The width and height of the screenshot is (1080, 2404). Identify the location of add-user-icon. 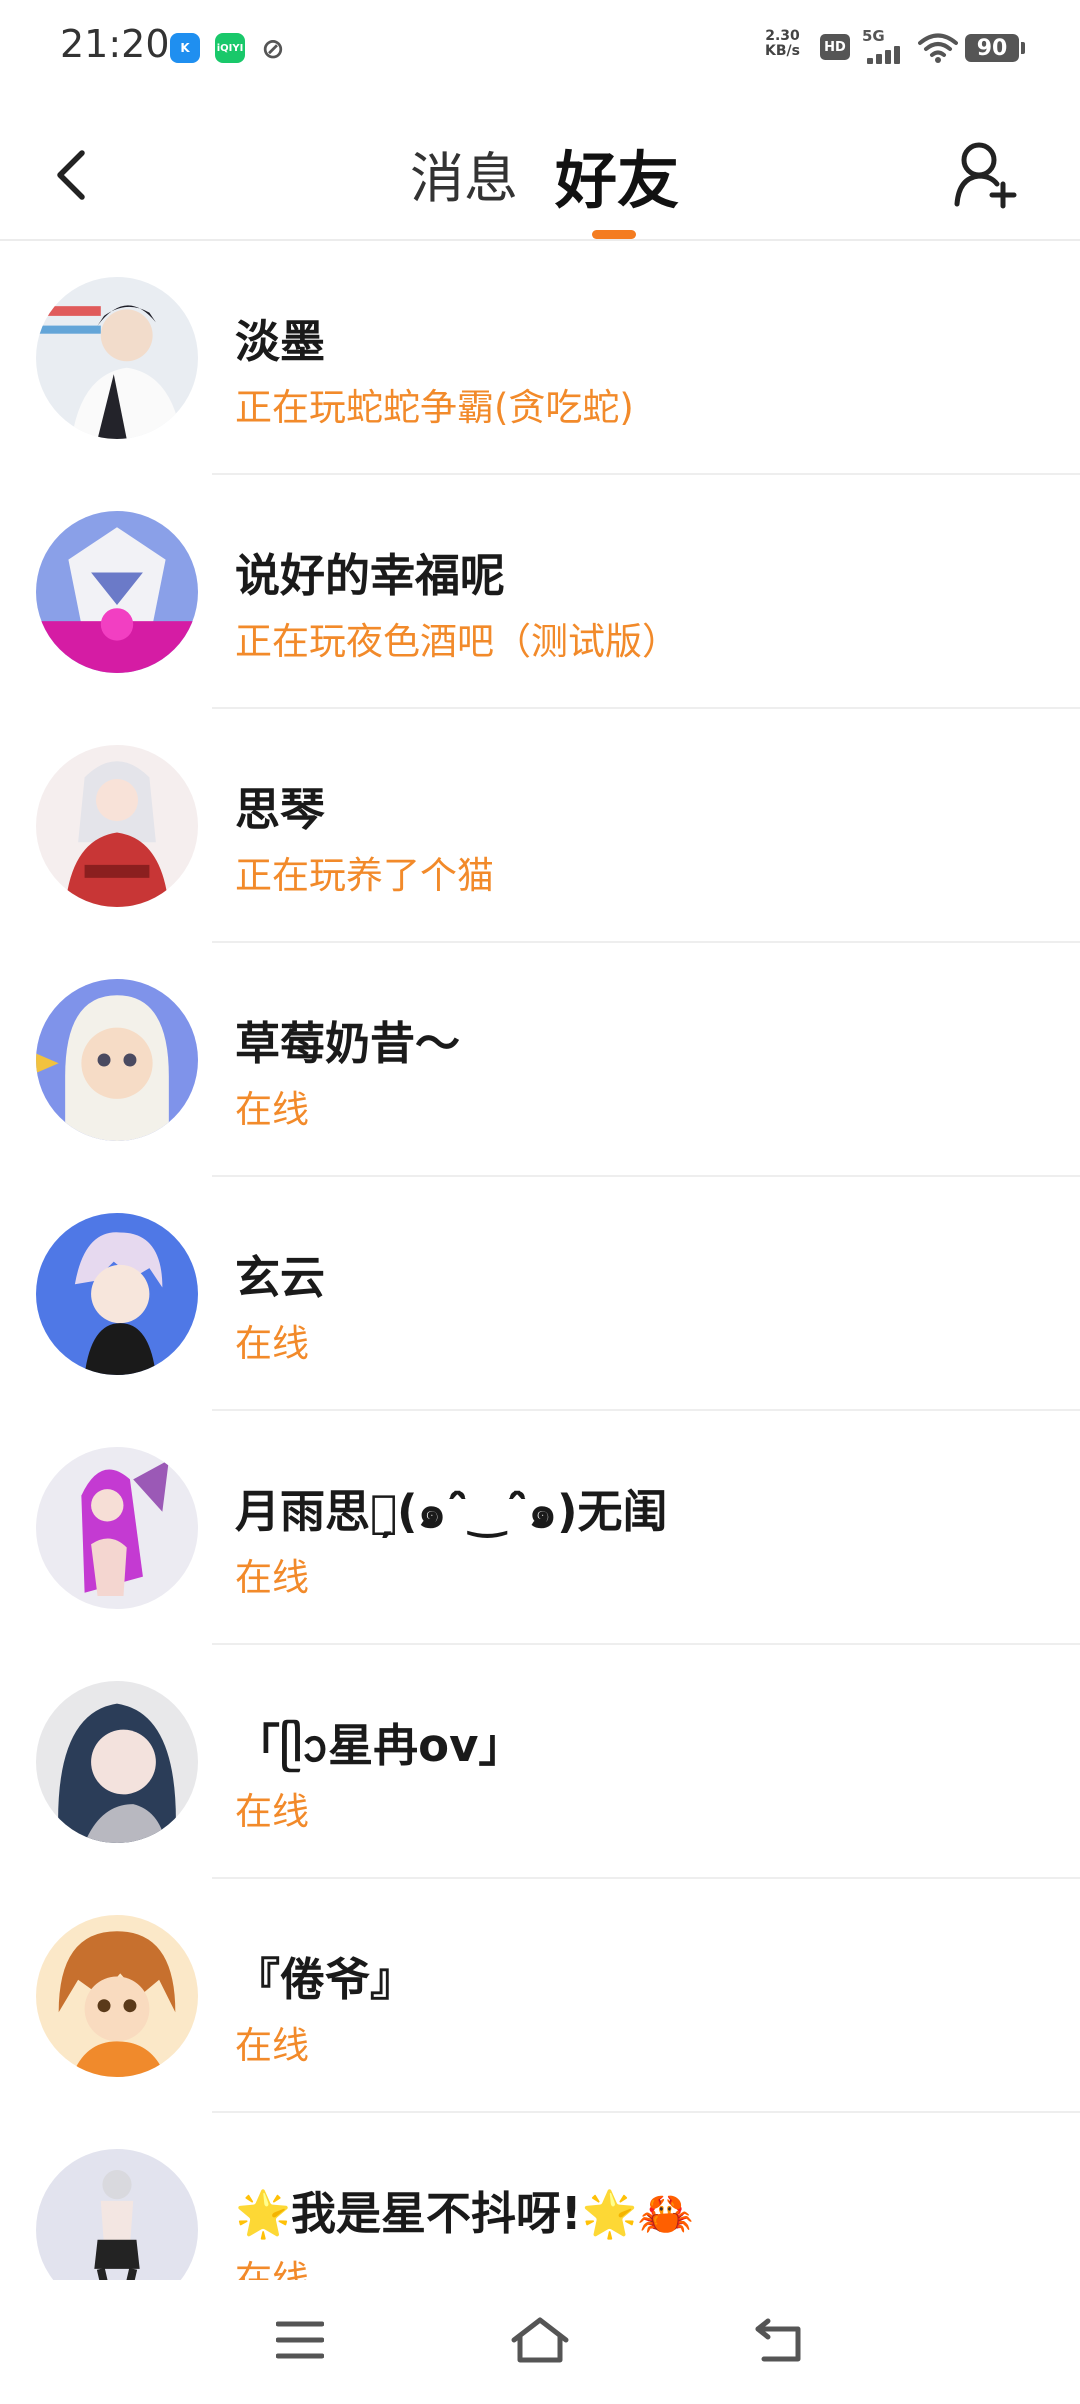
(985, 175).